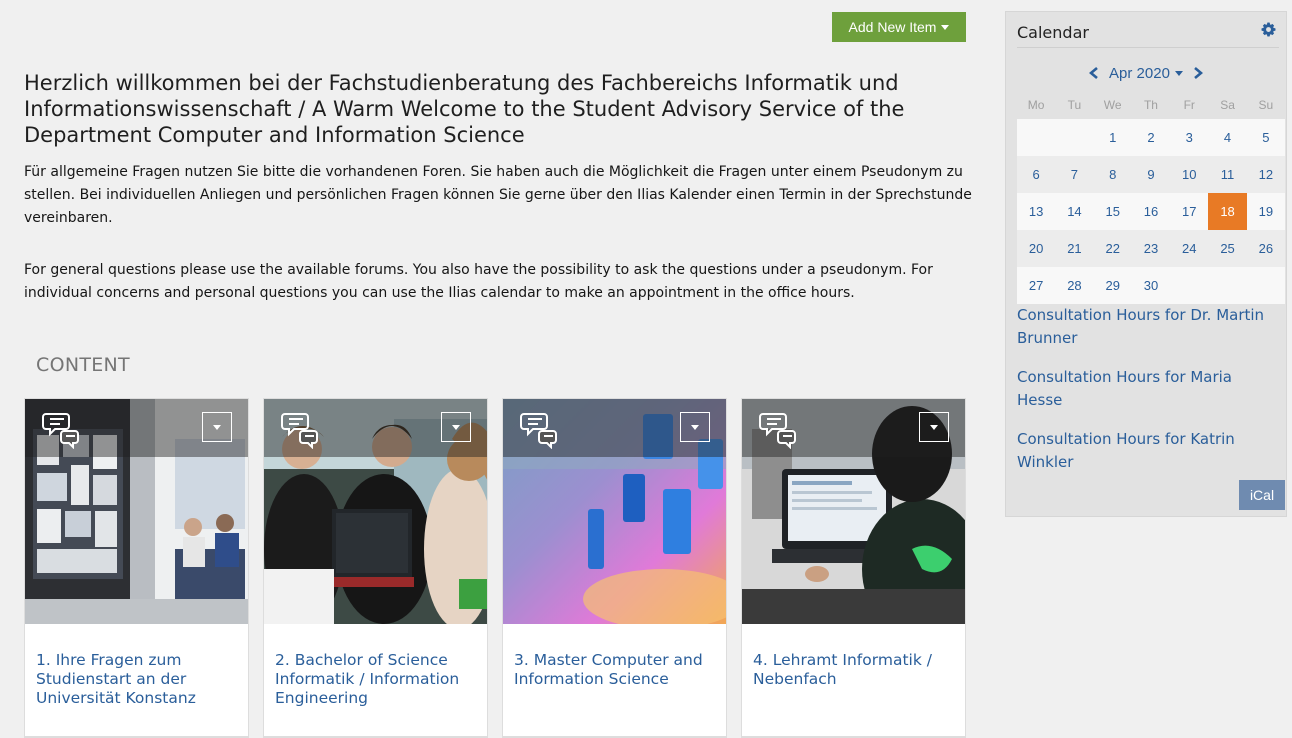 The image size is (1292, 738). What do you see at coordinates (1112, 248) in the screenshot?
I see `calendar-day: 22` at bounding box center [1112, 248].